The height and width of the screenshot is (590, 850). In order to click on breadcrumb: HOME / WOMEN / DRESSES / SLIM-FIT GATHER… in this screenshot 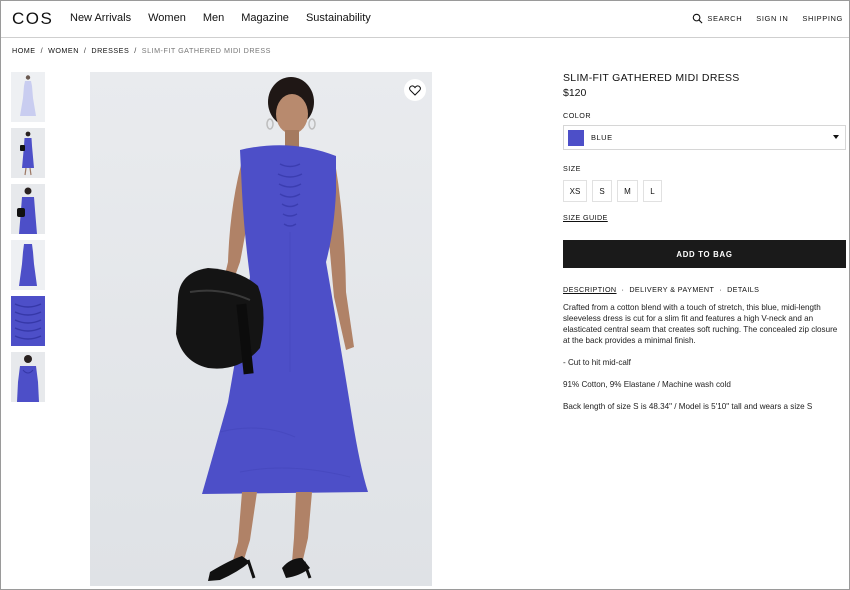, I will do `click(141, 50)`.